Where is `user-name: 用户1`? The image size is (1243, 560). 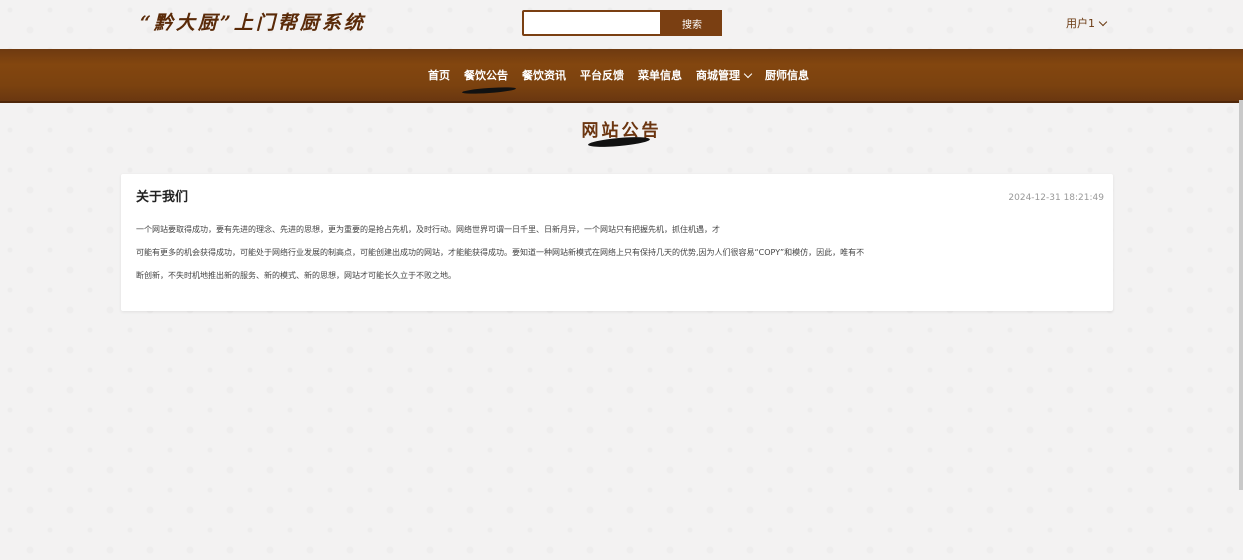 user-name: 用户1 is located at coordinates (1080, 23).